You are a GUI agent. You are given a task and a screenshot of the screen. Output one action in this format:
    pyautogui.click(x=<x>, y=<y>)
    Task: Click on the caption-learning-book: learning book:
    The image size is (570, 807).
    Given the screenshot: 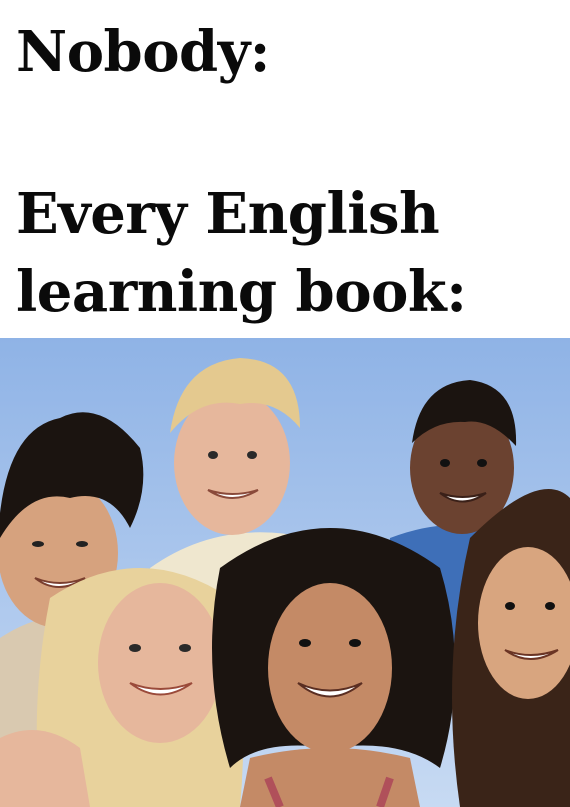 What is the action you would take?
    pyautogui.click(x=241, y=292)
    